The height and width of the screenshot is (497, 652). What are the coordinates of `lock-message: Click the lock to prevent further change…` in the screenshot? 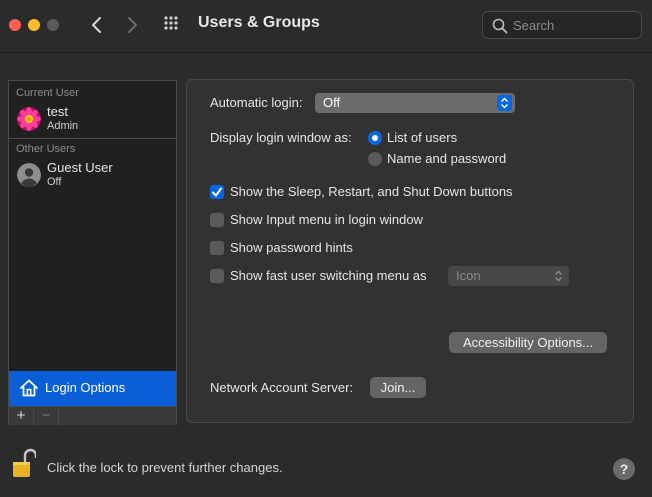 It's located at (165, 467).